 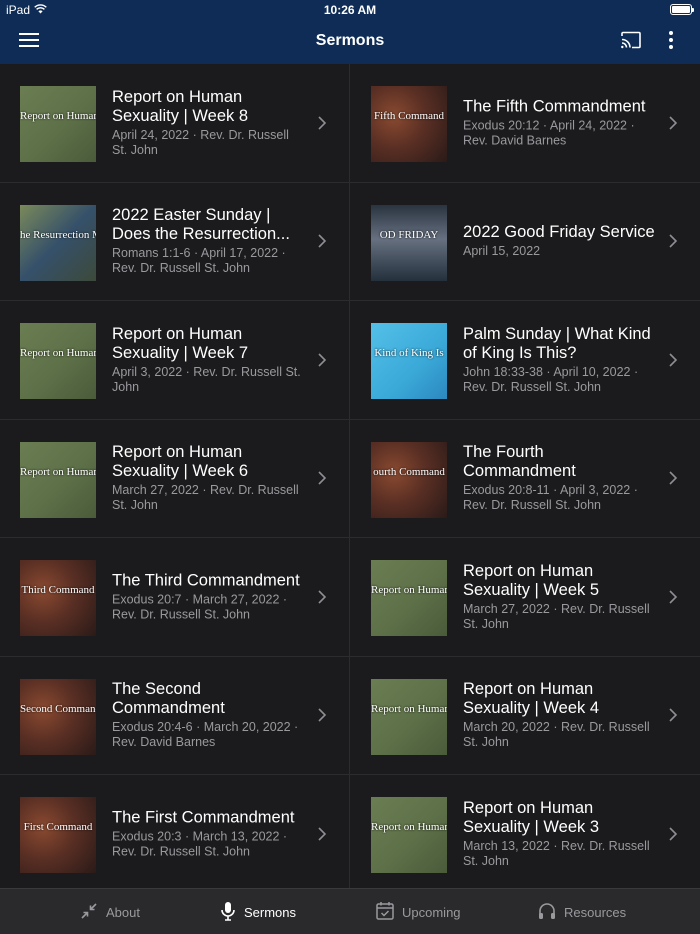 I want to click on sermon-title: The Fourth Commandment, so click(x=519, y=462).